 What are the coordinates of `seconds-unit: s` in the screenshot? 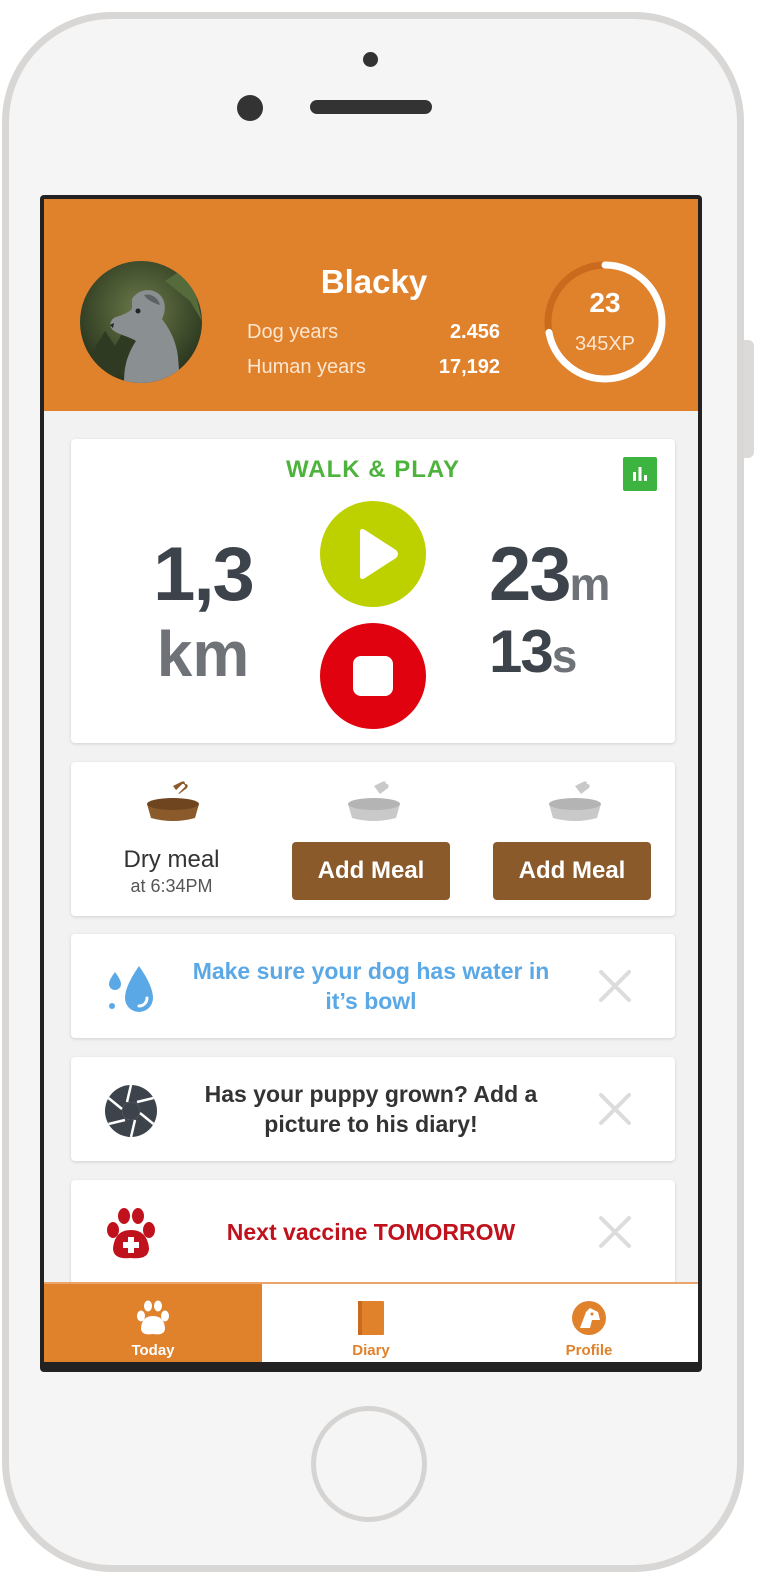 It's located at (564, 656).